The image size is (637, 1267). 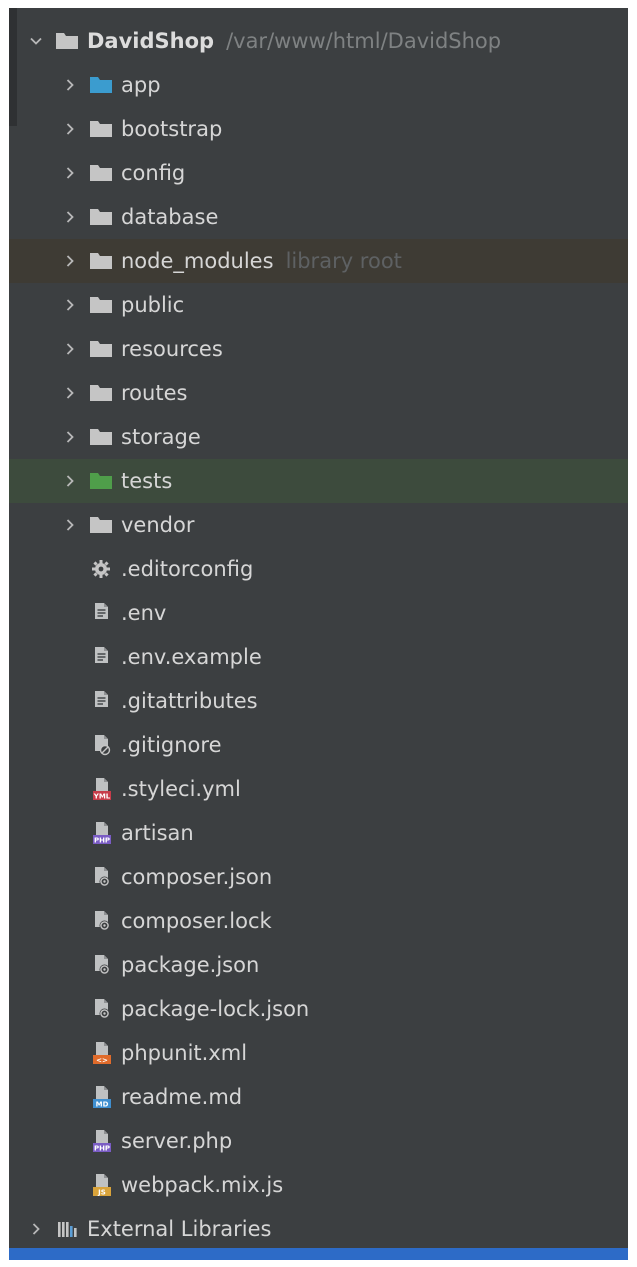 What do you see at coordinates (147, 481) in the screenshot?
I see `folder-label: tests` at bounding box center [147, 481].